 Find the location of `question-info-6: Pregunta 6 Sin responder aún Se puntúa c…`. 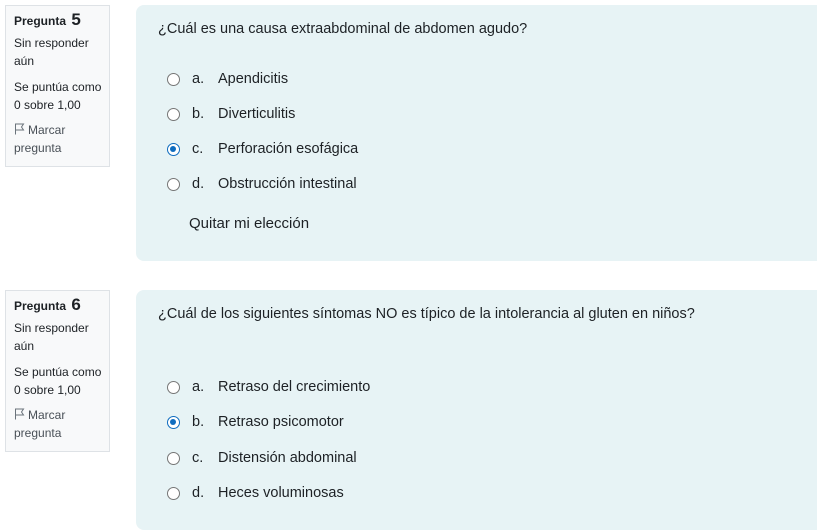

question-info-6: Pregunta 6 Sin responder aún Se puntúa c… is located at coordinates (57, 371).